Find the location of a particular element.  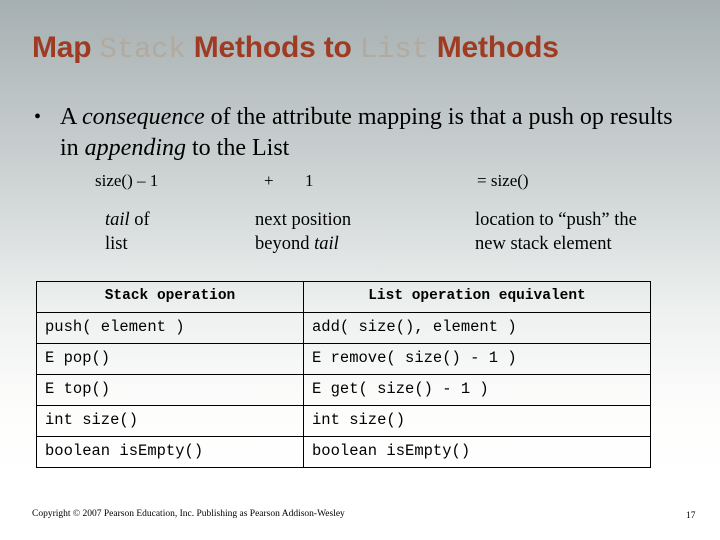

bullet-line1-emphasis: consequence is located at coordinates (143, 117).